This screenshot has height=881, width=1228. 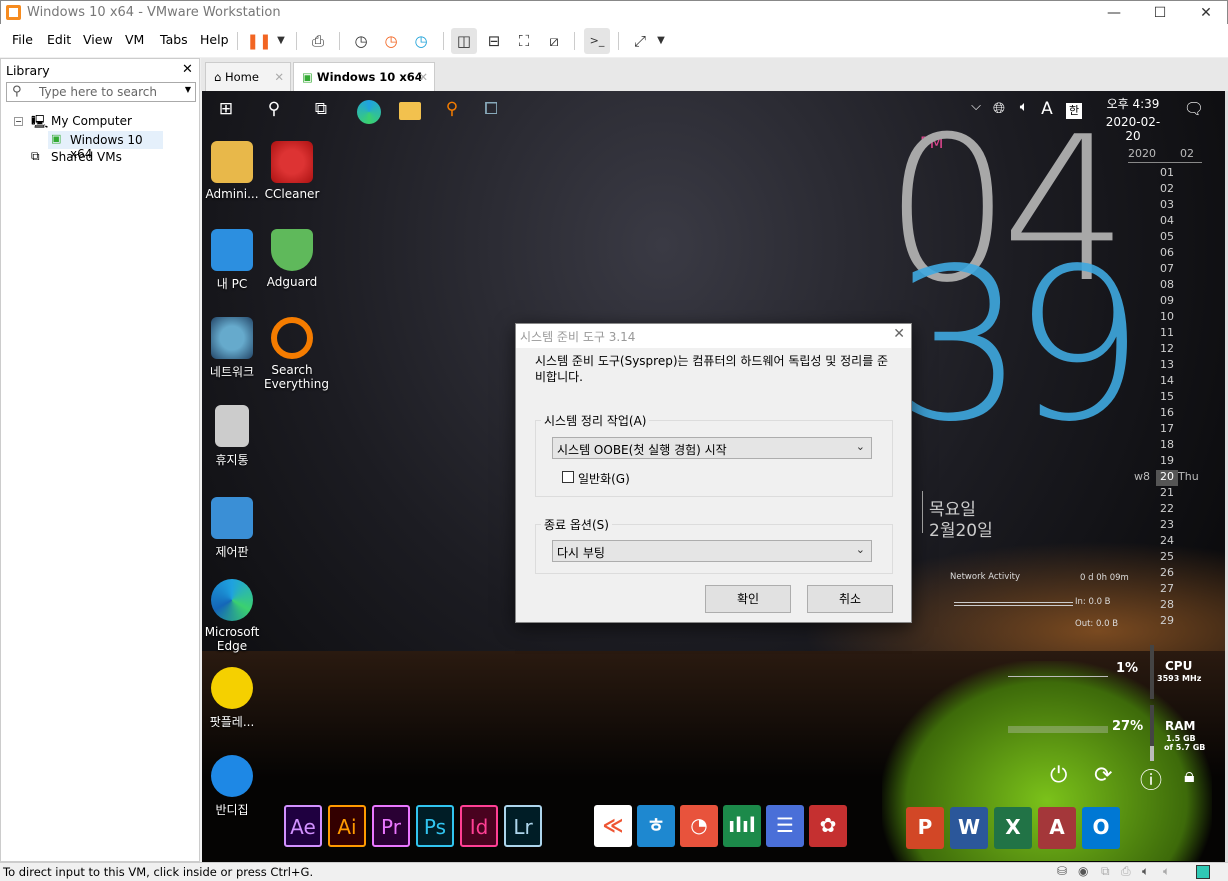 I want to click on tab-vm-close: ✕, so click(x=423, y=77).